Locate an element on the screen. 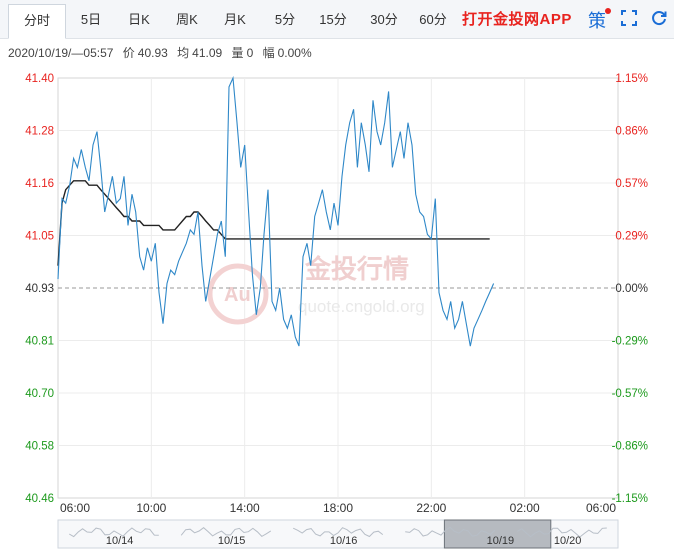  percent-tick-label: -0.29% is located at coordinates (630, 342).